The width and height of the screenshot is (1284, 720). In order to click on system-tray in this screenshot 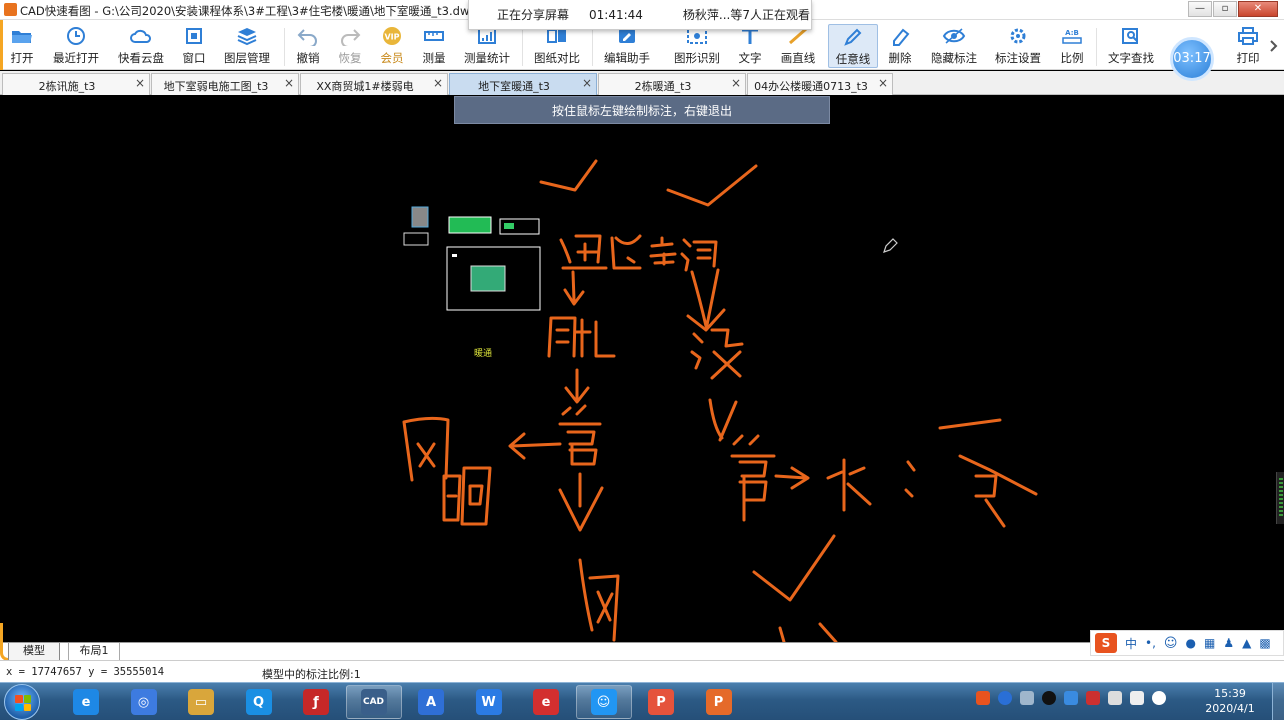, I will do `click(1071, 698)`.